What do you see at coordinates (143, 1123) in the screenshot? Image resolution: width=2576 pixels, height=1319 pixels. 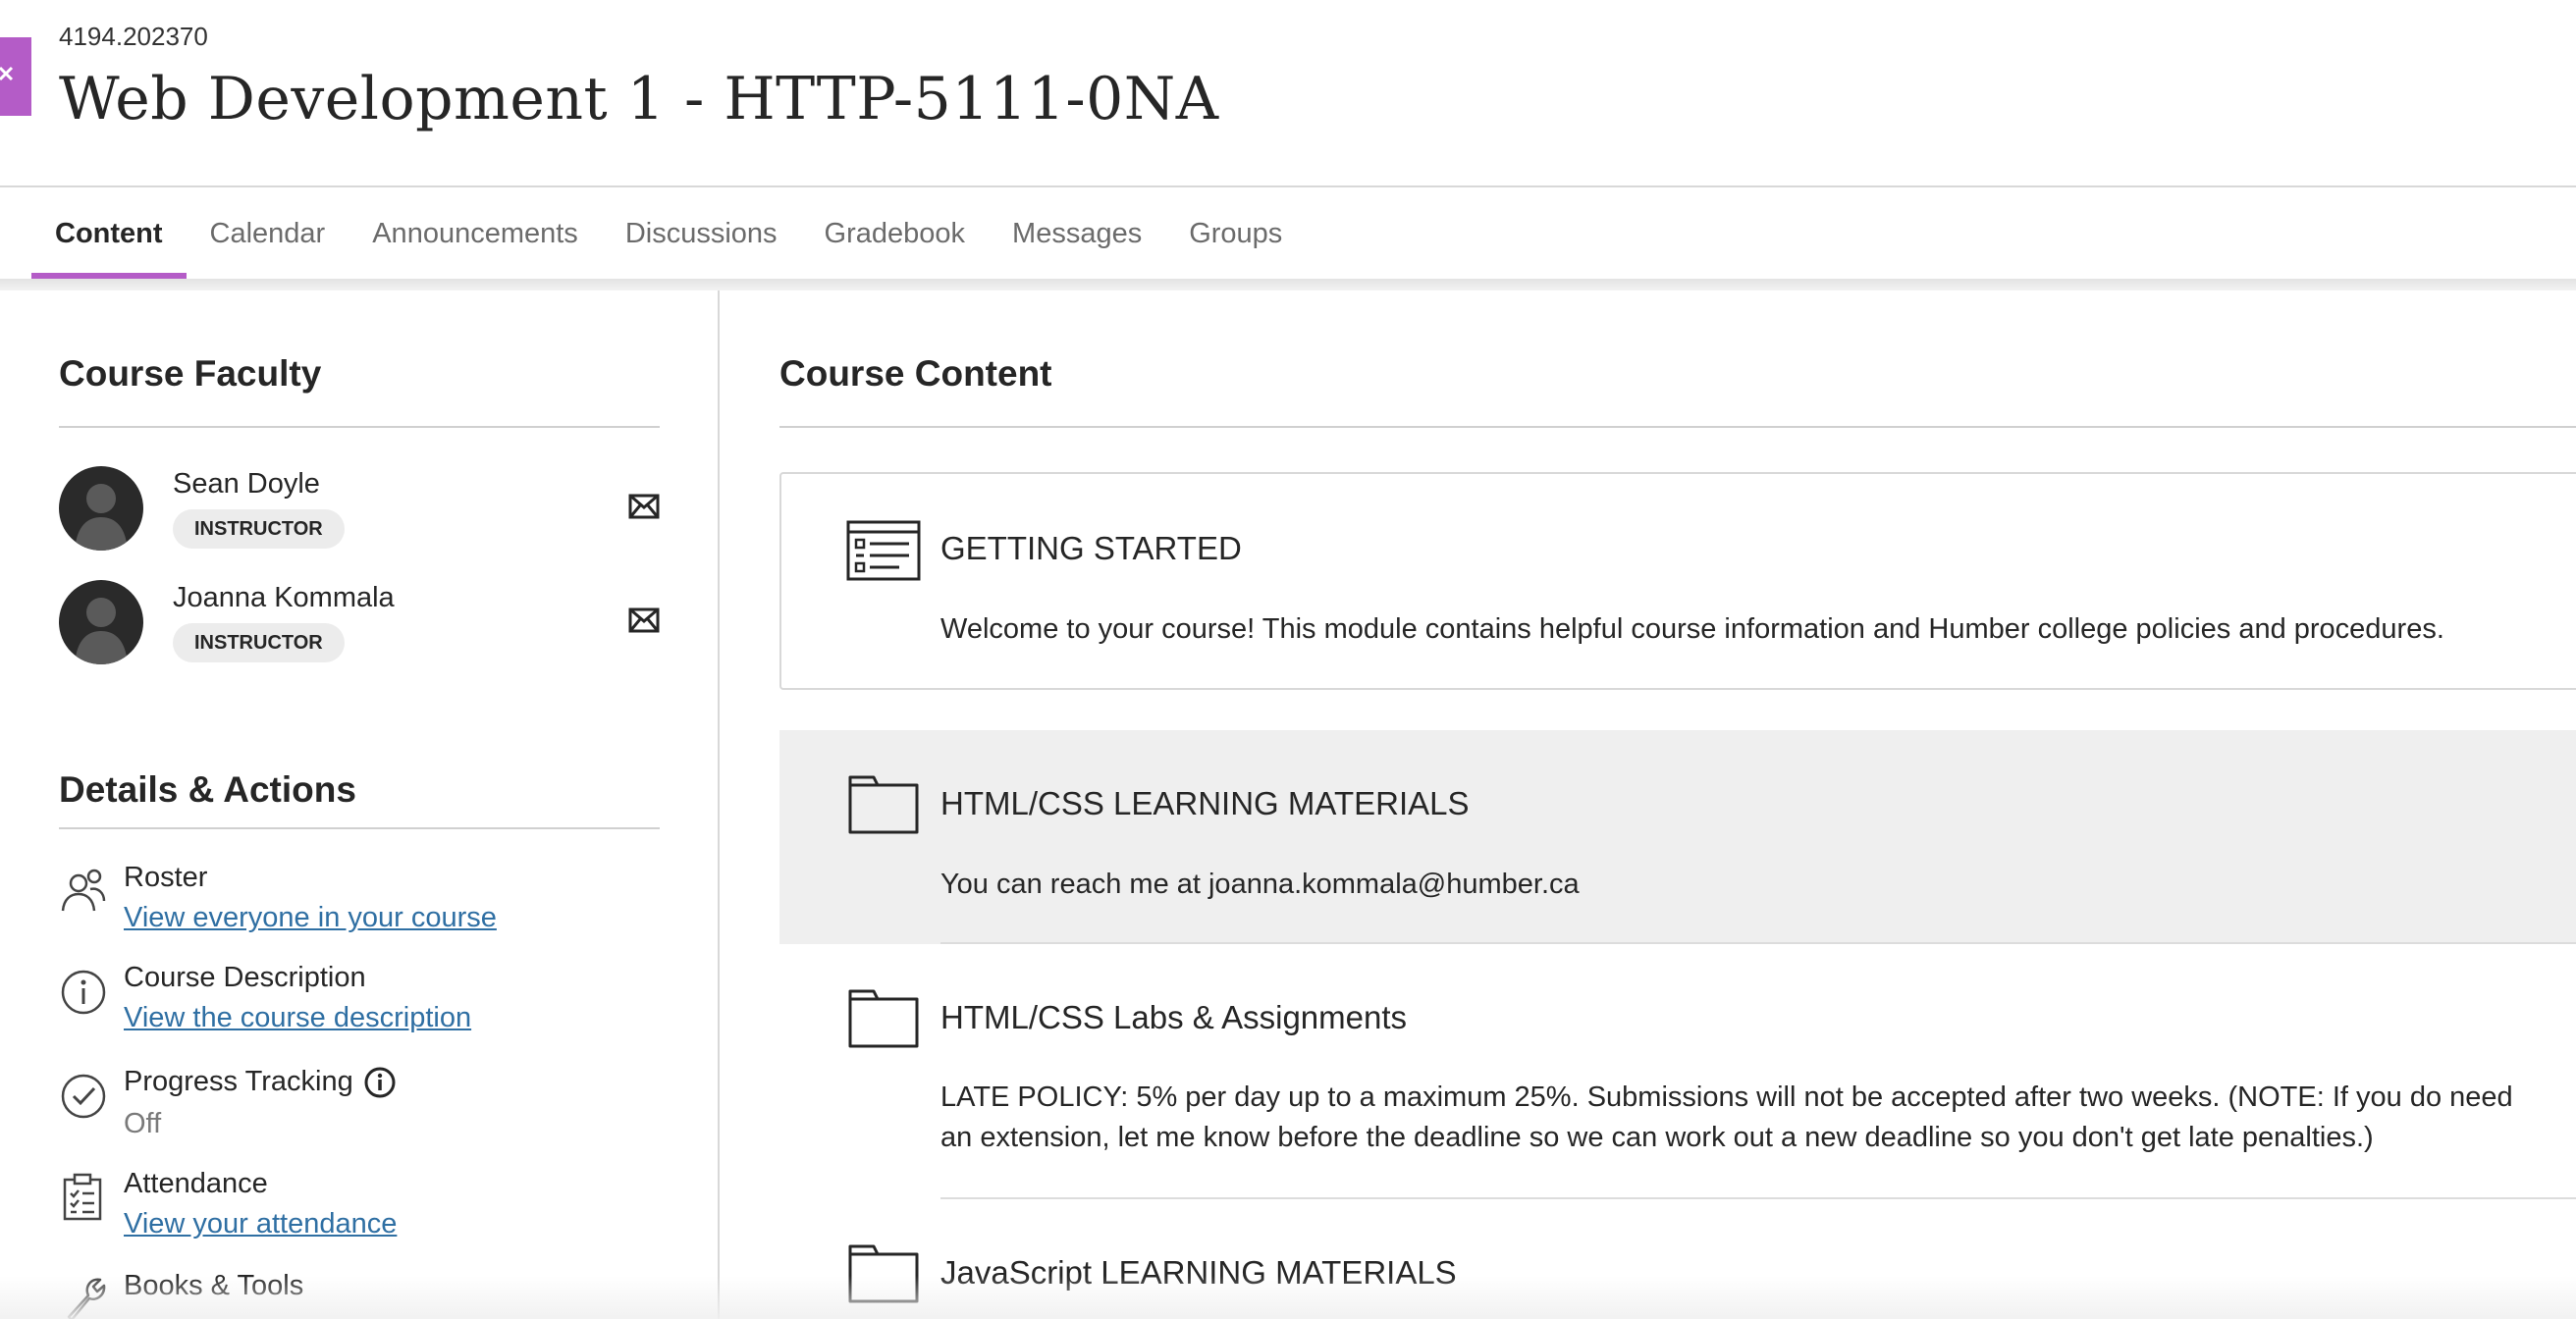 I see `progress-tracking-status: Off` at bounding box center [143, 1123].